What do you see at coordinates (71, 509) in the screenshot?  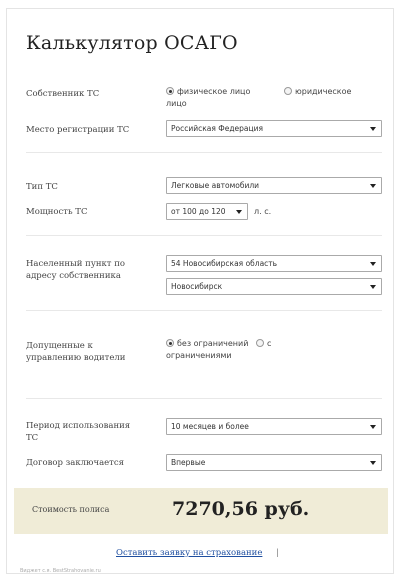 I see `price-label: Стоимость полиса` at bounding box center [71, 509].